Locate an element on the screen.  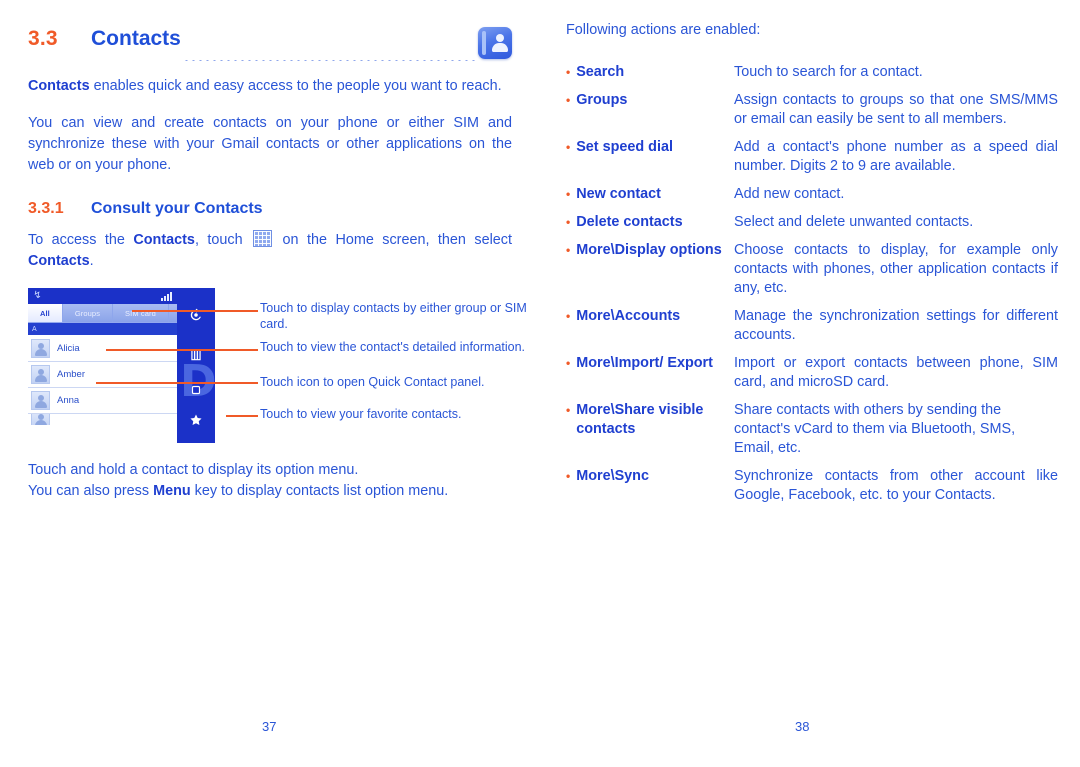
quick-contact-icon is located at coordinates (196, 390).